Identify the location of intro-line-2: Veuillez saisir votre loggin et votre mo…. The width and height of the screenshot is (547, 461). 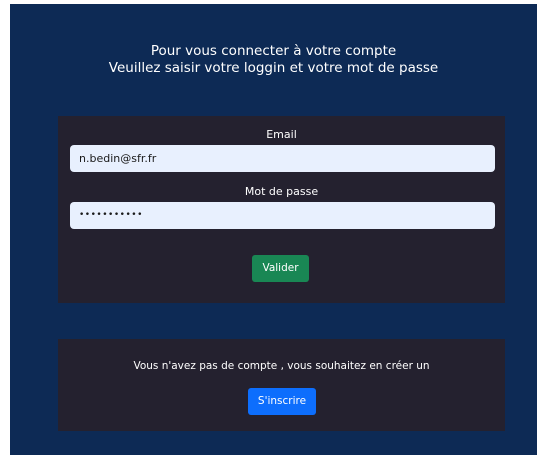
(273, 68).